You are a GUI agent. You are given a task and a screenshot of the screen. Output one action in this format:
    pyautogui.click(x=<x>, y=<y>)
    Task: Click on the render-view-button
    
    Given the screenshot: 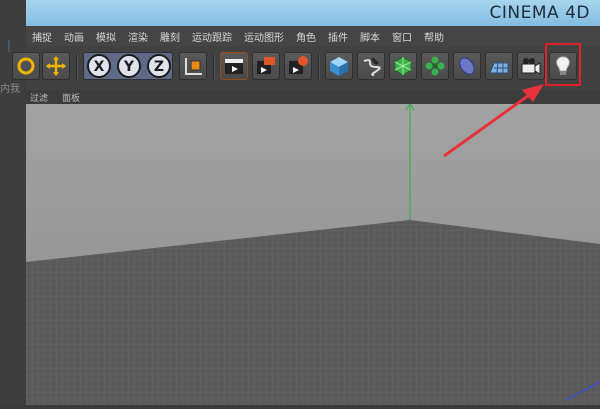 What is the action you would take?
    pyautogui.click(x=234, y=66)
    